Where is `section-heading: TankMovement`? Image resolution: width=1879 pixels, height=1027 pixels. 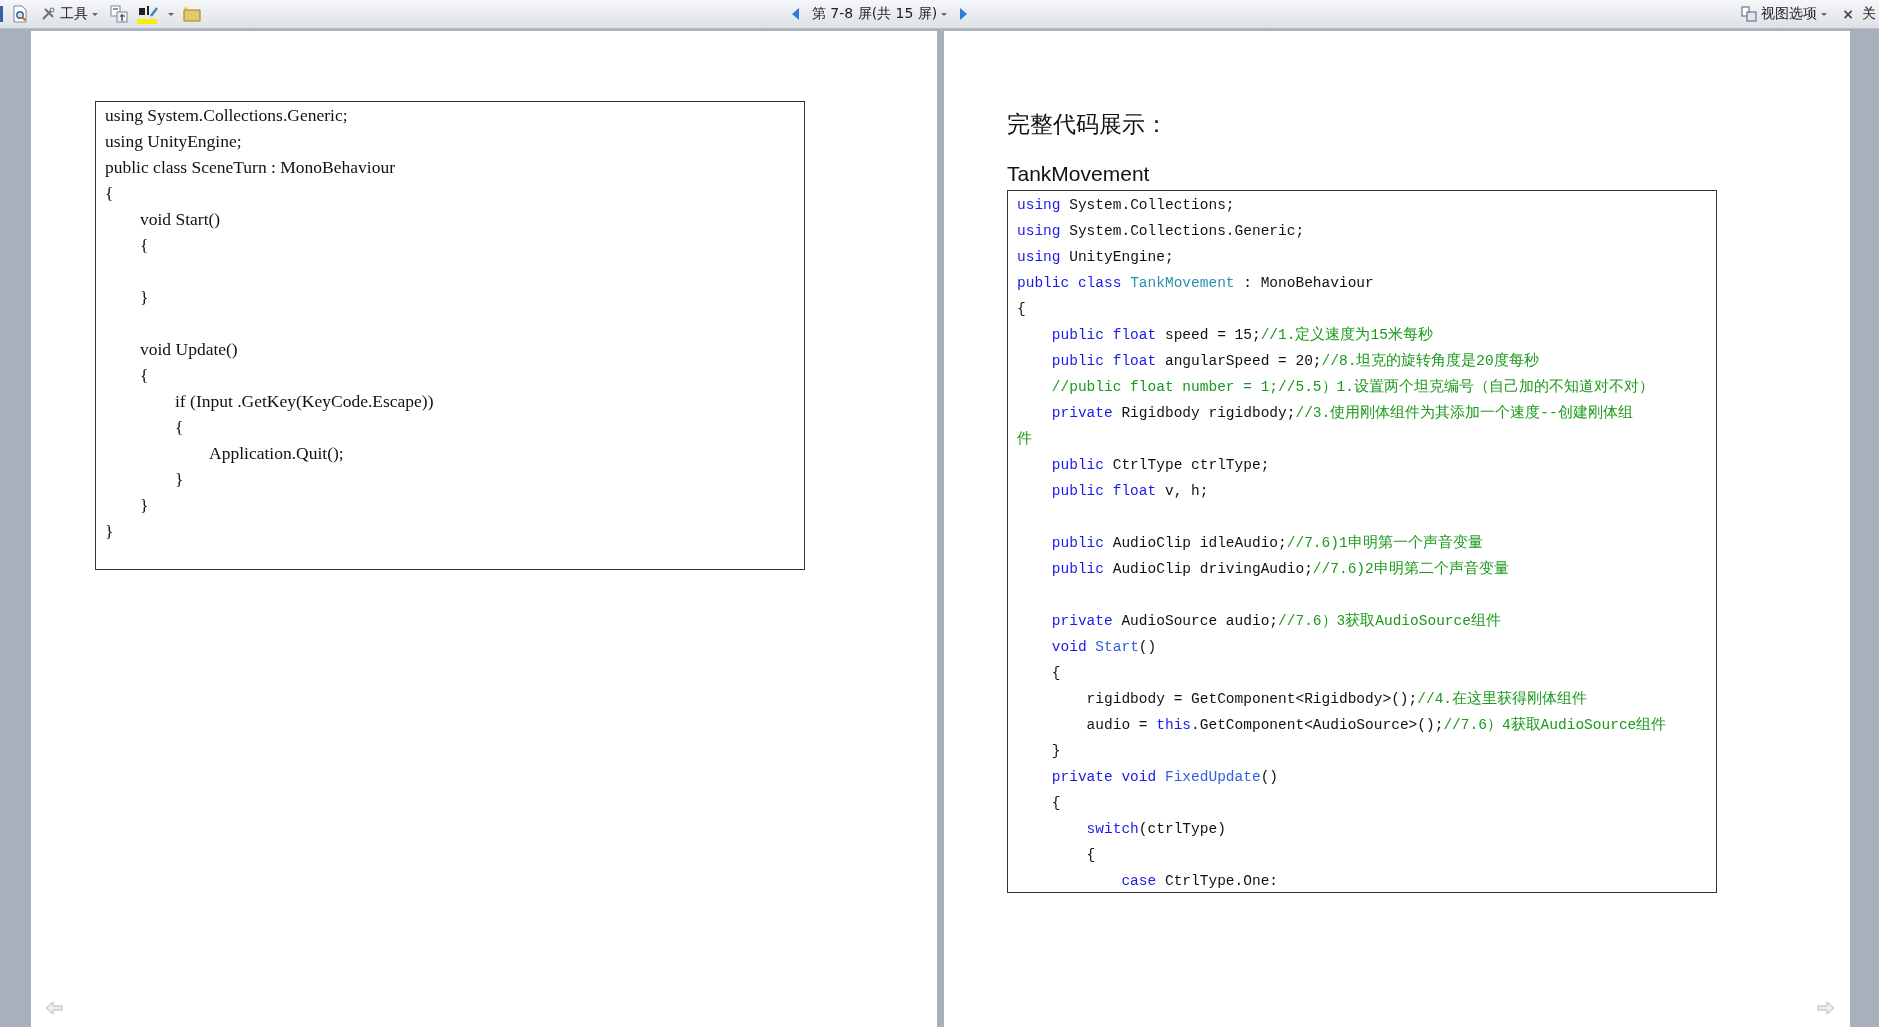 section-heading: TankMovement is located at coordinates (1079, 174).